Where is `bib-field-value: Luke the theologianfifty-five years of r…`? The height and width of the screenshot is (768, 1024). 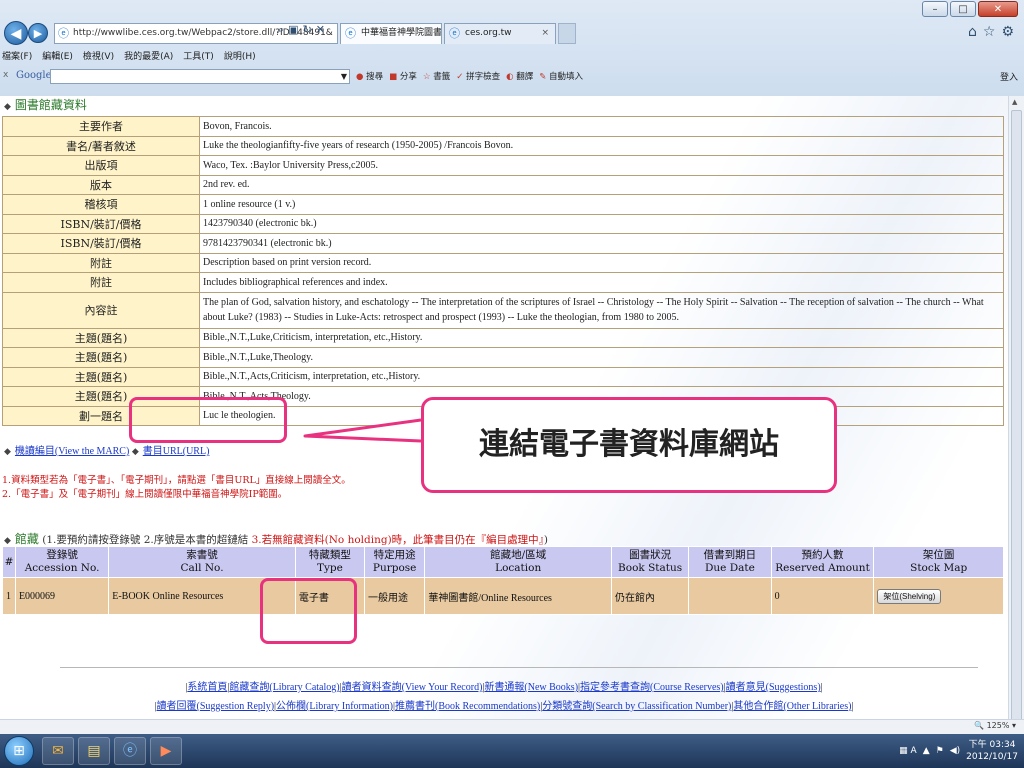 bib-field-value: Luke the theologianfifty-five years of r… is located at coordinates (601, 145).